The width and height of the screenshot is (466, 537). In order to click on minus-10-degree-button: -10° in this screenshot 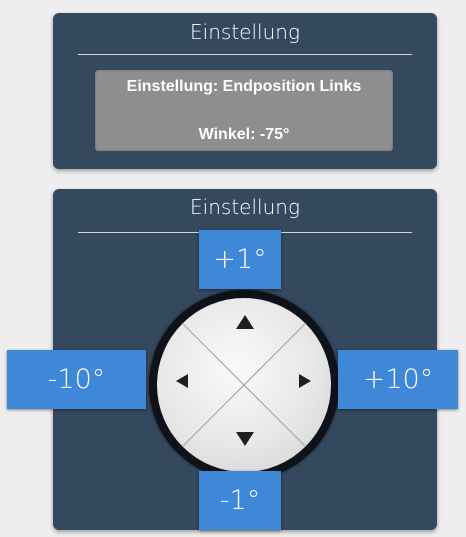, I will do `click(76, 379)`.